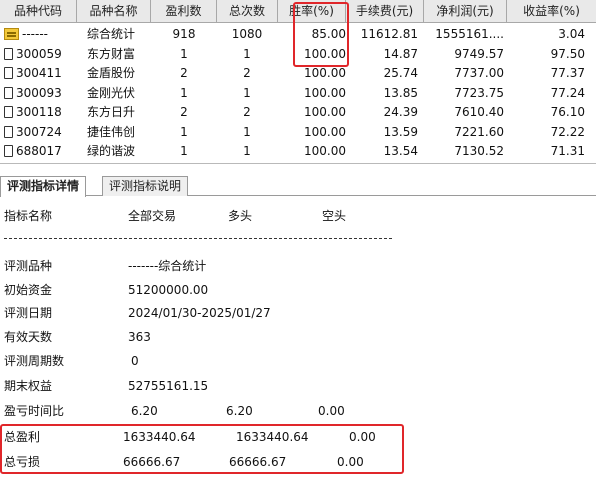 The height and width of the screenshot is (479, 596). Describe the element at coordinates (39, 112) in the screenshot. I see `cell-code: 300118` at that location.